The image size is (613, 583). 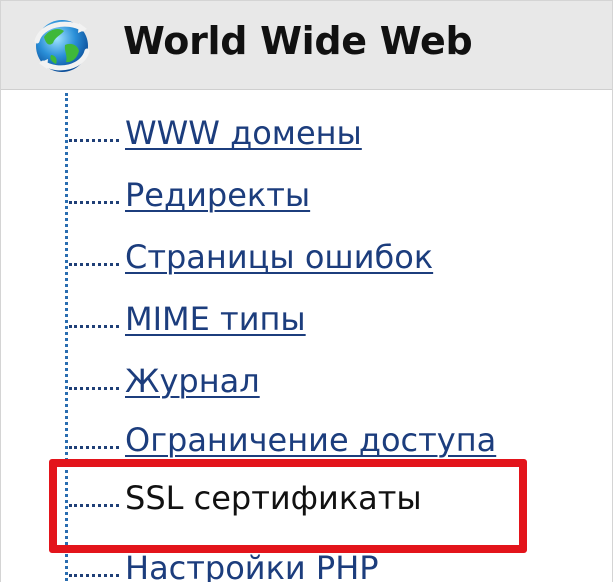 I want to click on menu-link-php-settings: Настройки PHP, so click(x=252, y=565).